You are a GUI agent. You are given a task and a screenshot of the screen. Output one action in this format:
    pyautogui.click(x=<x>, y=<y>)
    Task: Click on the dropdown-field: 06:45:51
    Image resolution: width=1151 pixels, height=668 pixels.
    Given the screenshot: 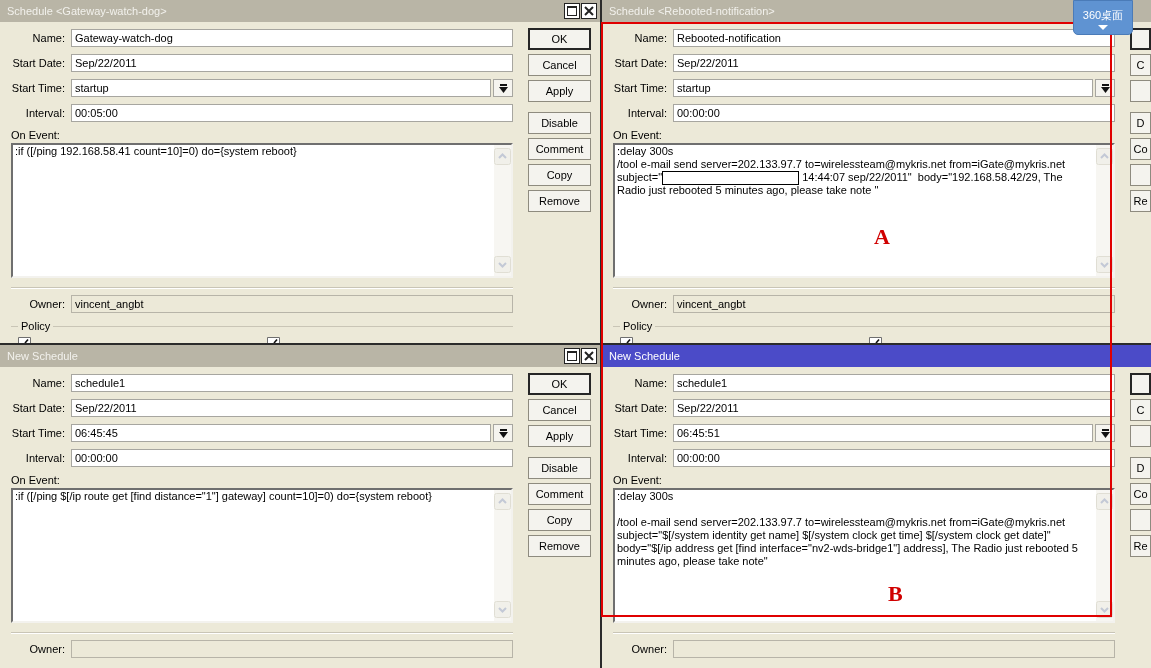 What is the action you would take?
    pyautogui.click(x=883, y=433)
    